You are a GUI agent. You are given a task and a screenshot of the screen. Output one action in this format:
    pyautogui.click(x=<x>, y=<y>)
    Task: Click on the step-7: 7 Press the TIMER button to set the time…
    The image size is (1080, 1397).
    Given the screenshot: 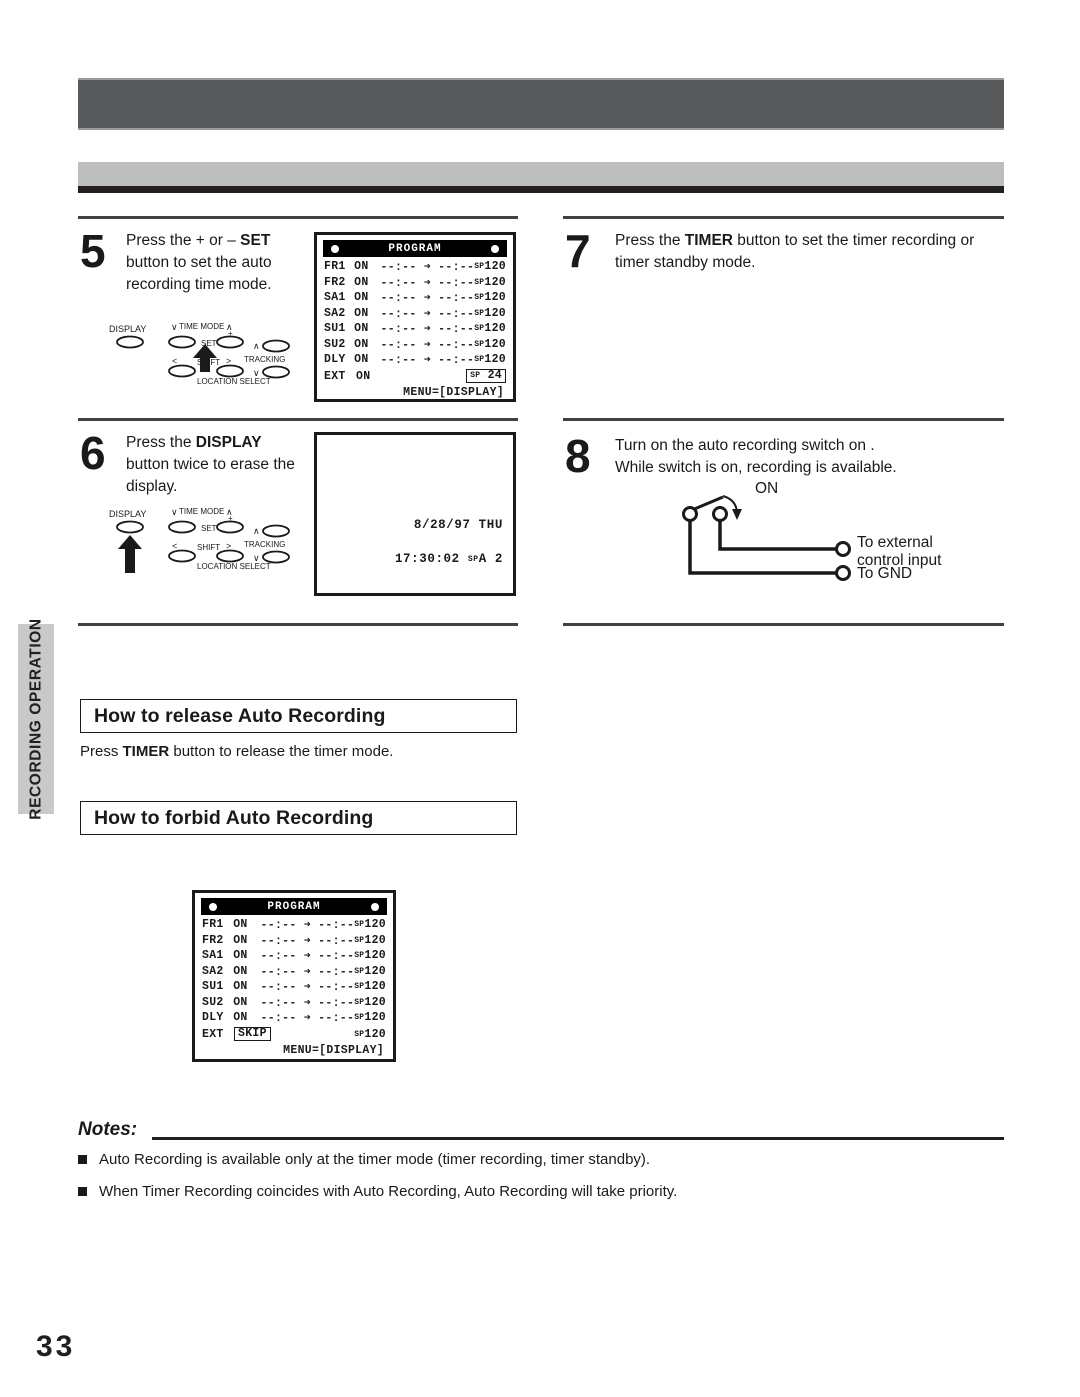 What is the action you would take?
    pyautogui.click(x=785, y=263)
    